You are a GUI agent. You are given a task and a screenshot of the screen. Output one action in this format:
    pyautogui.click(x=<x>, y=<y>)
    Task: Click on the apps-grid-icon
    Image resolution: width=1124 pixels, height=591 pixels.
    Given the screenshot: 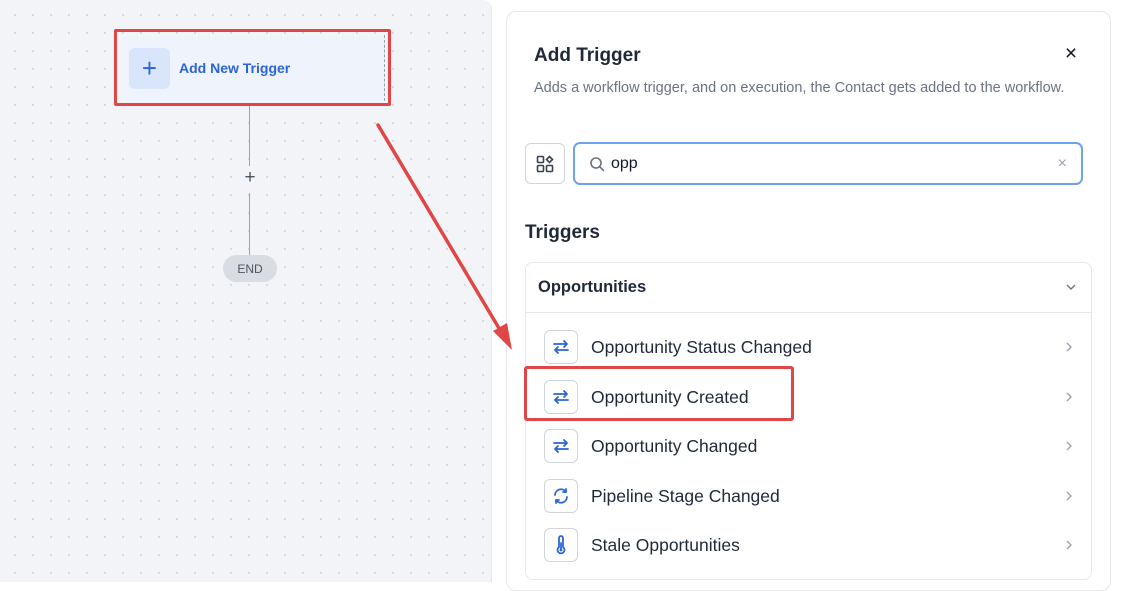 What is the action you would take?
    pyautogui.click(x=545, y=163)
    